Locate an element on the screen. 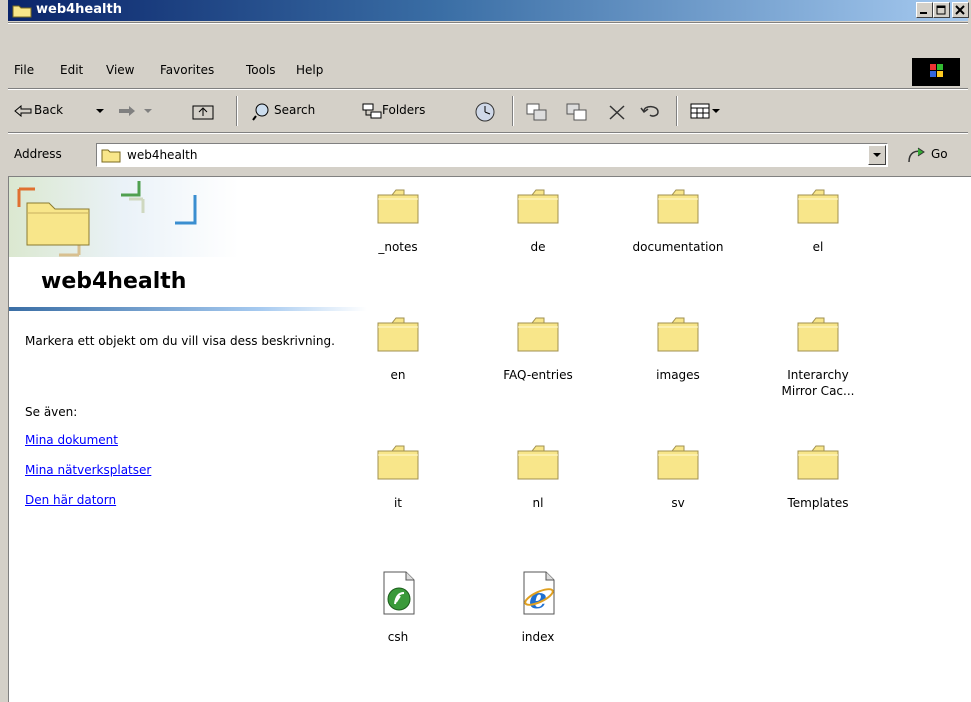  dreamweaver-file-icon is located at coordinates (399, 593).